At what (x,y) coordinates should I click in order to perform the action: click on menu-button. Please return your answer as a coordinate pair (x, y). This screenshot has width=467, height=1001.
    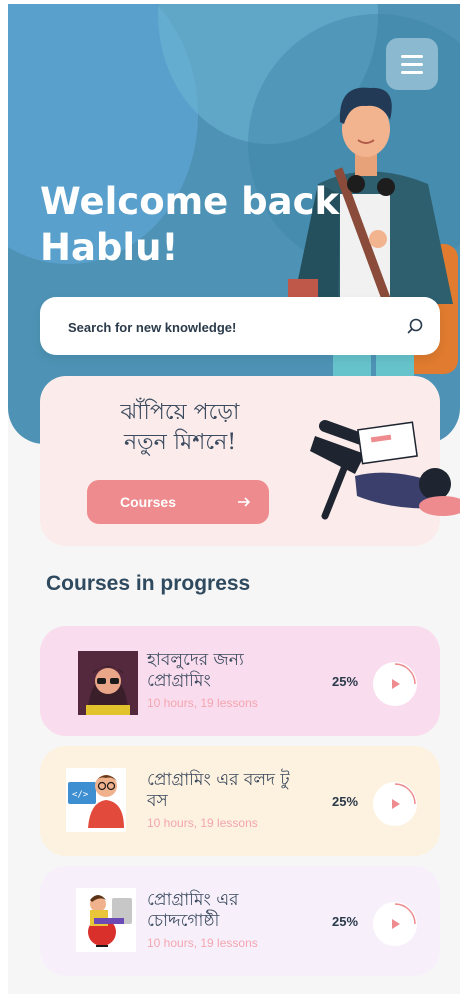
    Looking at the image, I should click on (412, 64).